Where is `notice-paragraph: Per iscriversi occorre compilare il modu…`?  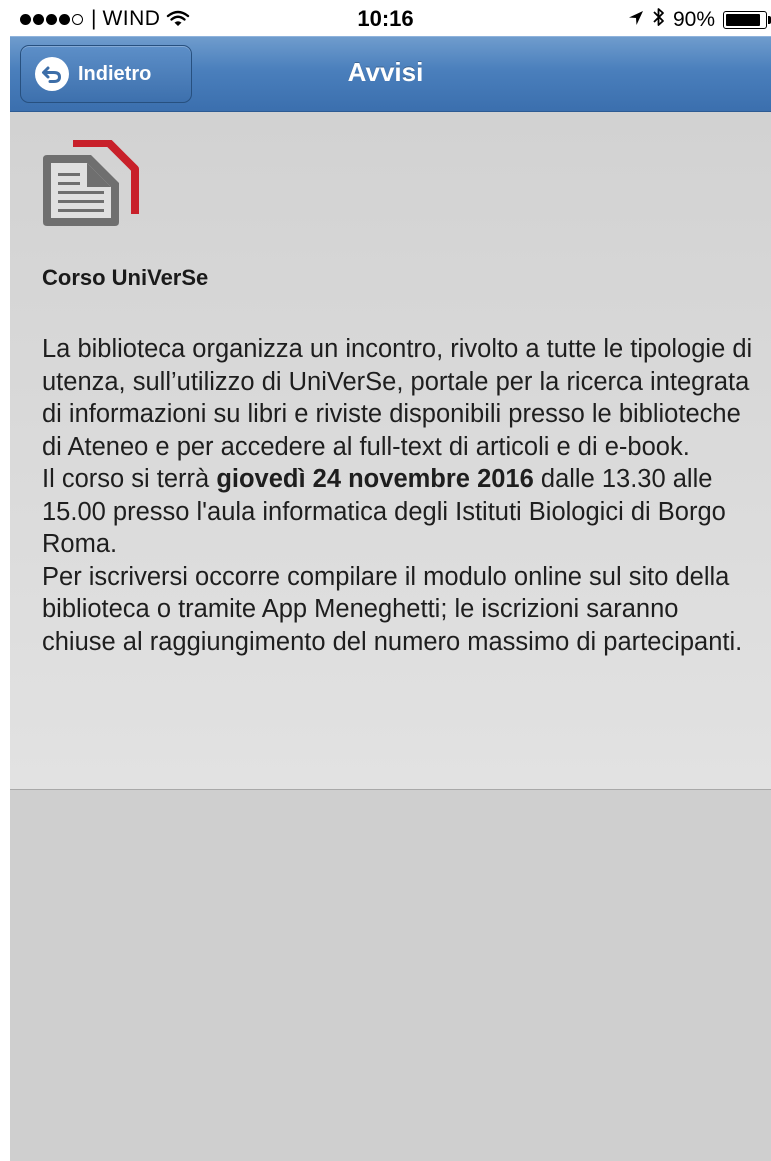
notice-paragraph: Per iscriversi occorre compilare il modu… is located at coordinates (392, 609).